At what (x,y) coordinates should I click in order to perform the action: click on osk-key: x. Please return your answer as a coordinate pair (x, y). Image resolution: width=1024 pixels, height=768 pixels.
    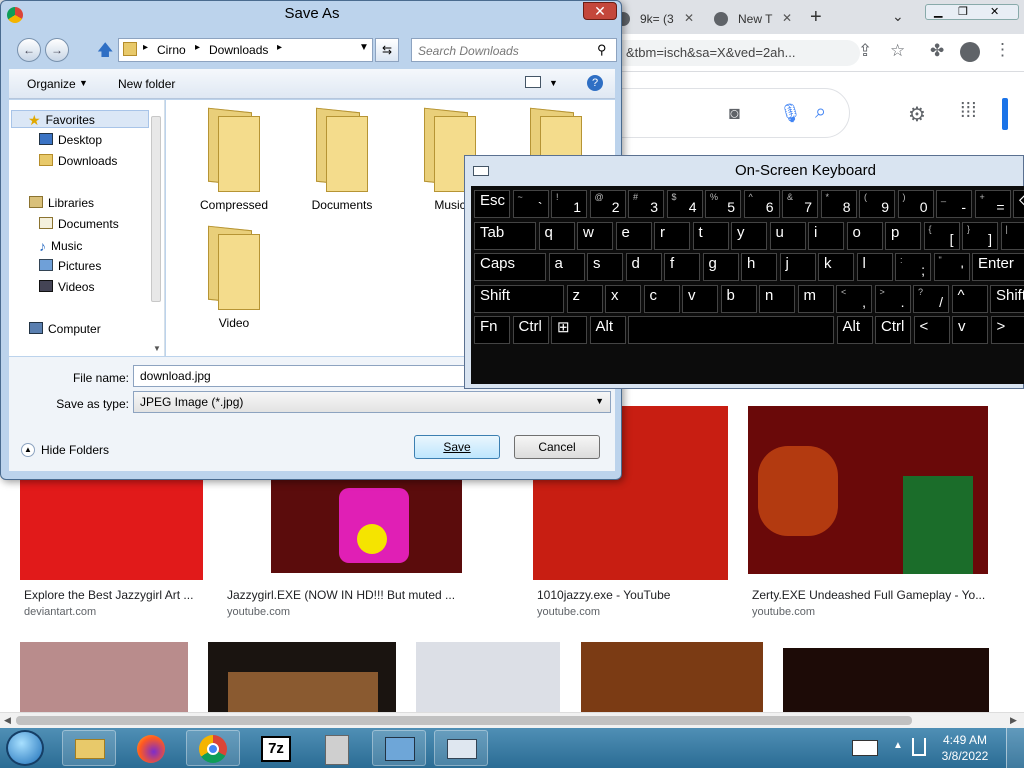
    Looking at the image, I should click on (623, 298).